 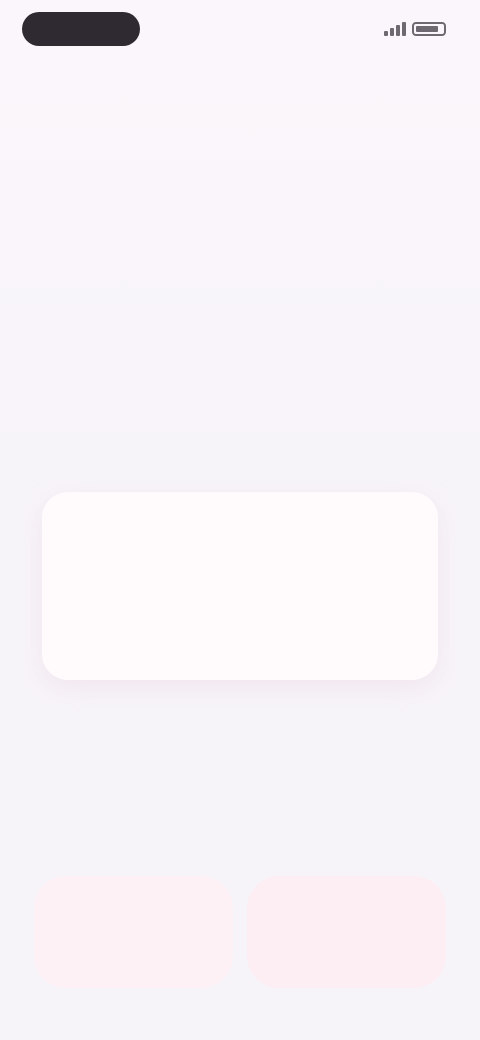 What do you see at coordinates (240, 586) in the screenshot?
I see `answer-card` at bounding box center [240, 586].